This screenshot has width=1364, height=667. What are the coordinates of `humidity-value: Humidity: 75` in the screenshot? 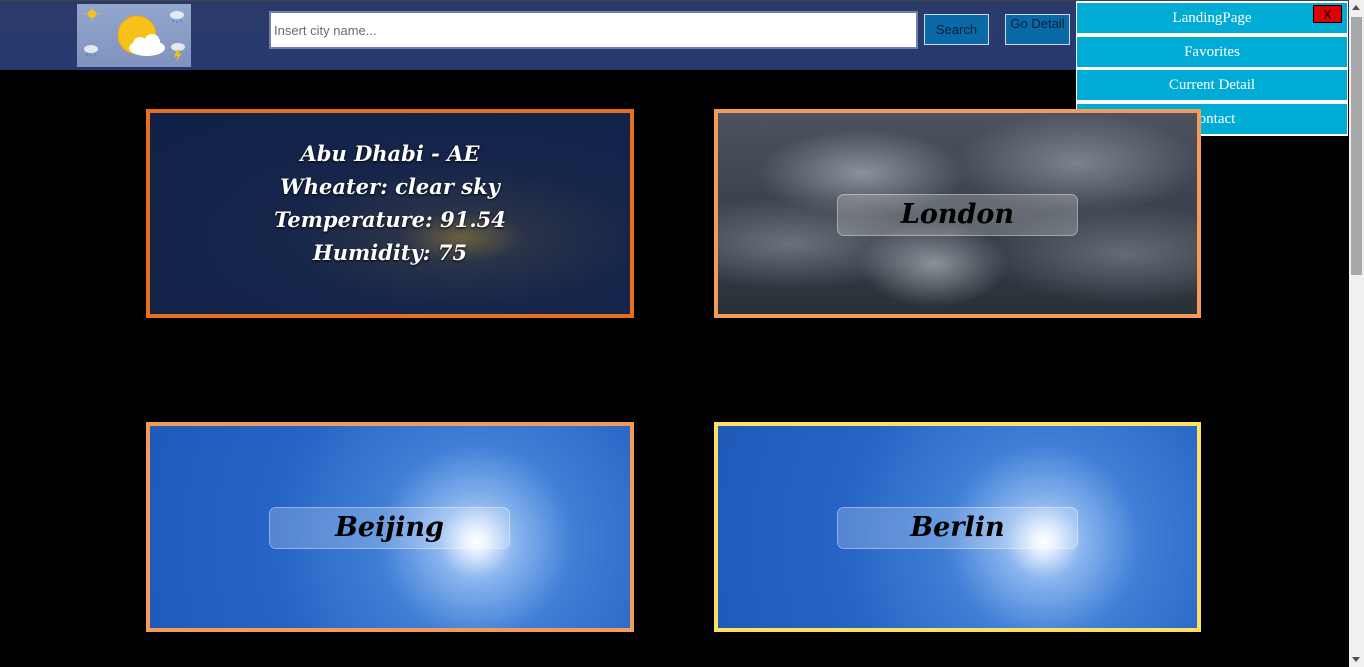 It's located at (390, 252).